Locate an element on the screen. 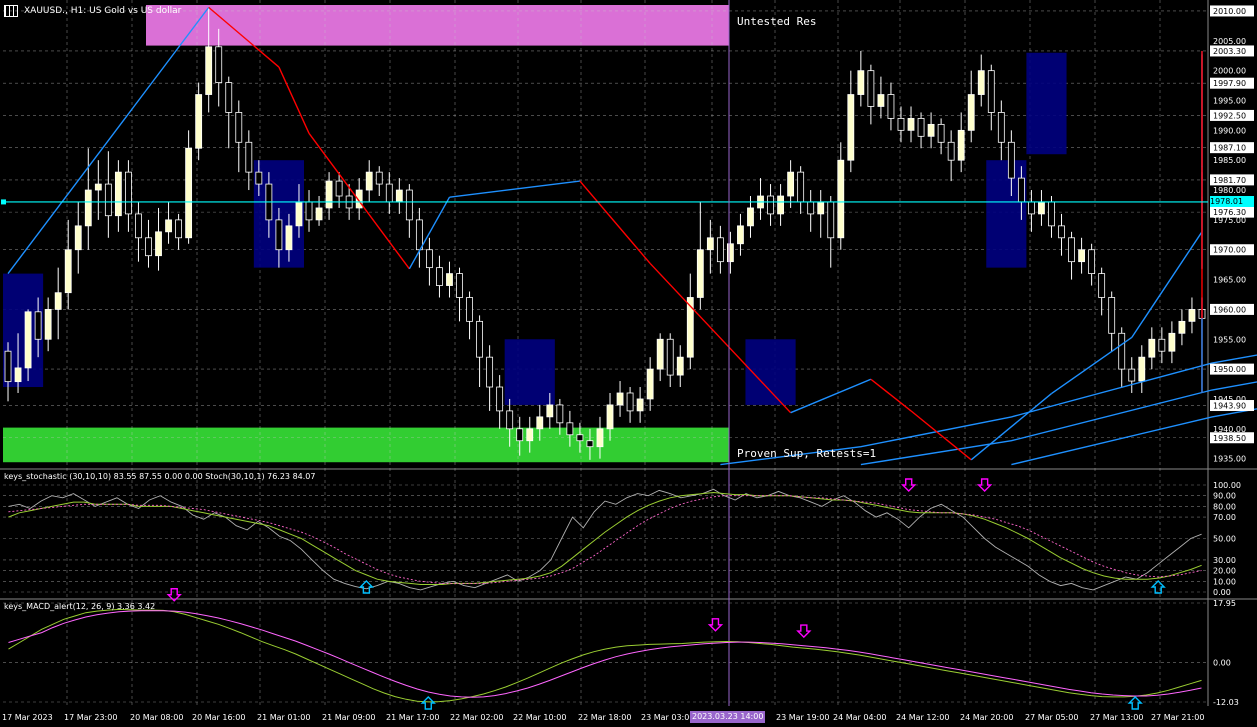 The image size is (1257, 727). stoch-fast-line is located at coordinates (605, 539).